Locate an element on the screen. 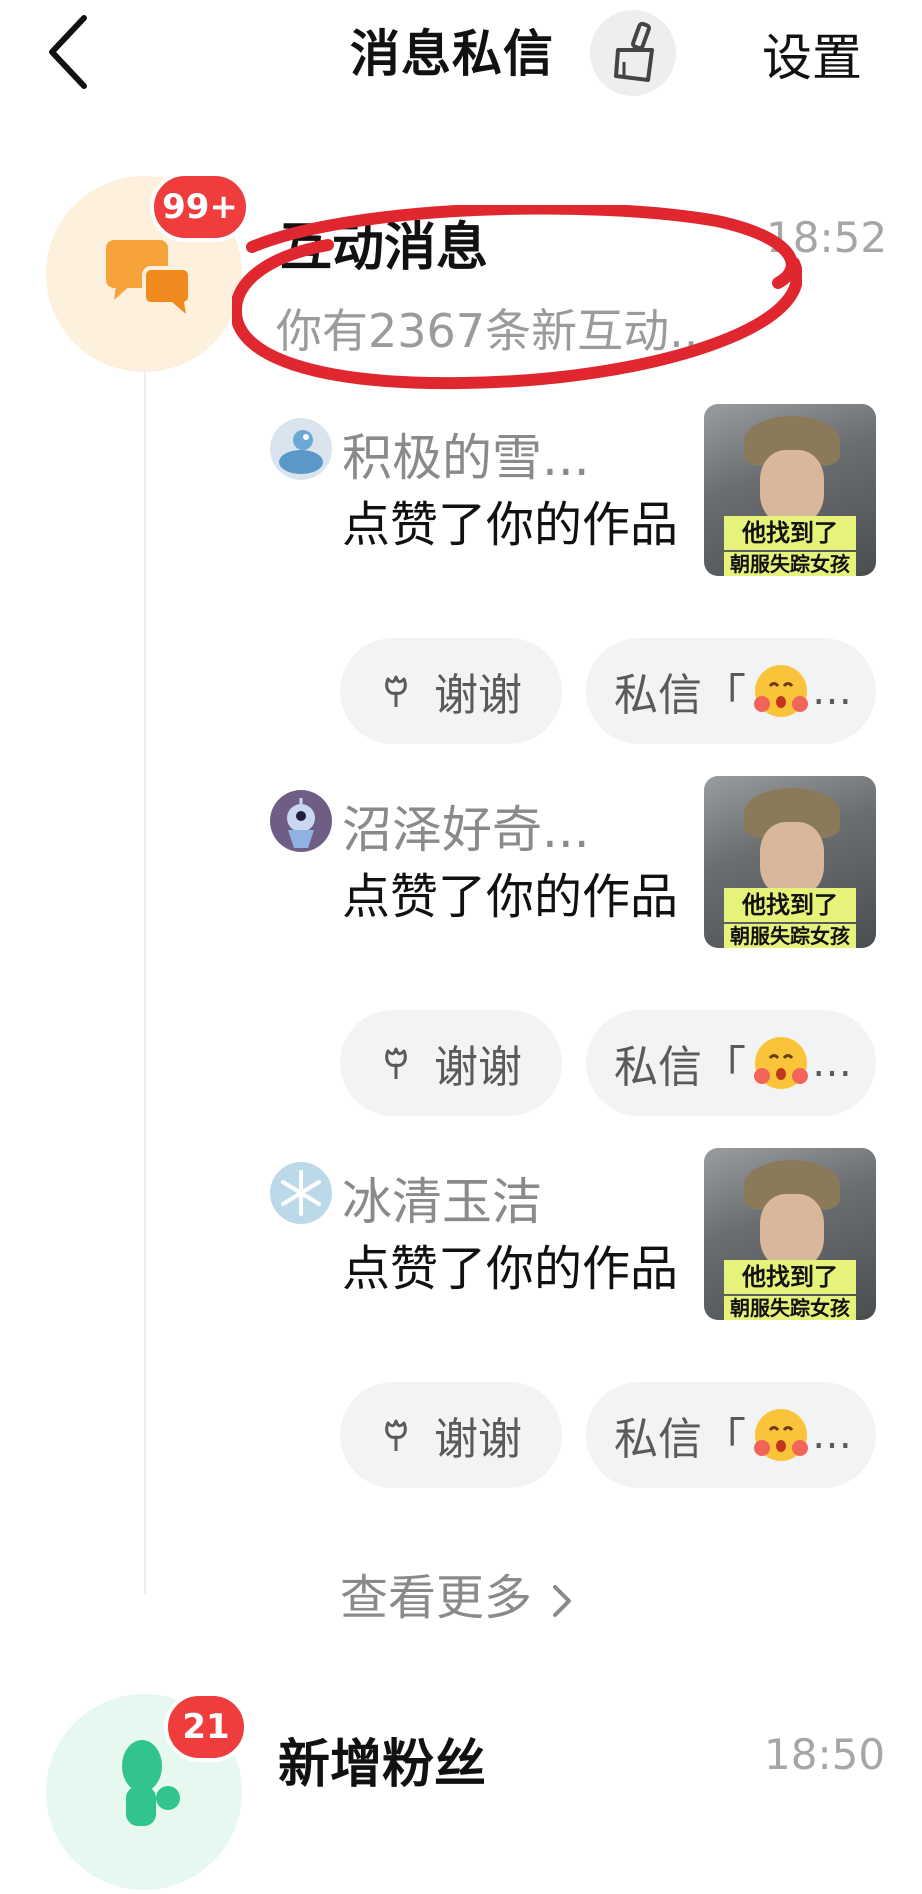 The image size is (922, 1894). snowflake-avatar-icon is located at coordinates (301, 1193).